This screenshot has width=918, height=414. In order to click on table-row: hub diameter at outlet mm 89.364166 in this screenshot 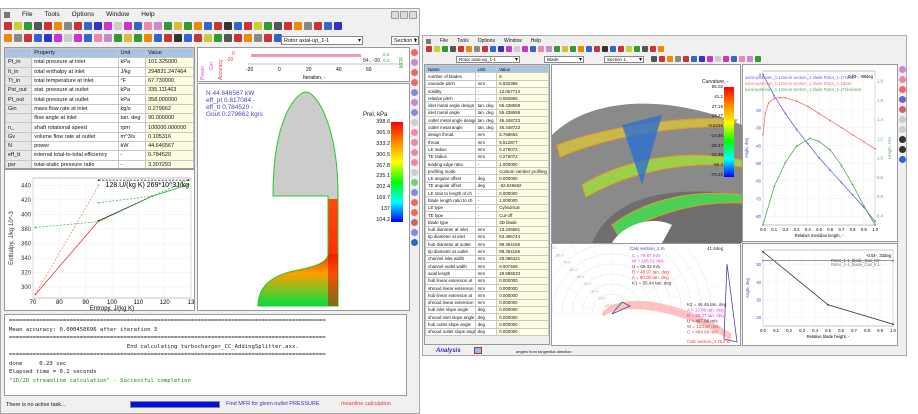, I will do `click(487, 244)`.